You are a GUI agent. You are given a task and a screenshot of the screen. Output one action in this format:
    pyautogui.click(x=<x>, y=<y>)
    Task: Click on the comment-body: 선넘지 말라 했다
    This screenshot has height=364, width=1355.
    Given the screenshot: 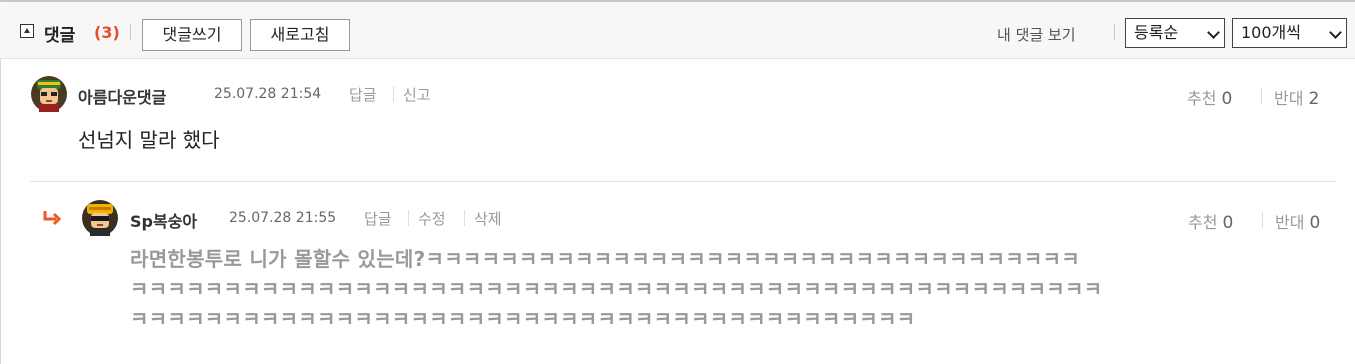 What is the action you would take?
    pyautogui.click(x=149, y=140)
    